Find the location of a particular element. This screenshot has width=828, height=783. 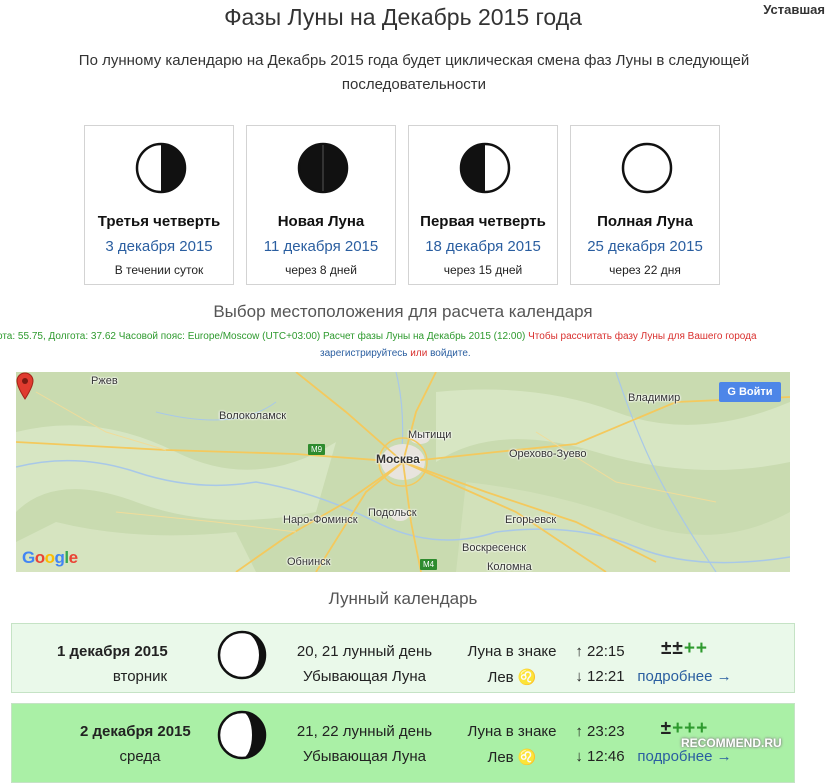

city-vladimir: Владимир is located at coordinates (654, 398).